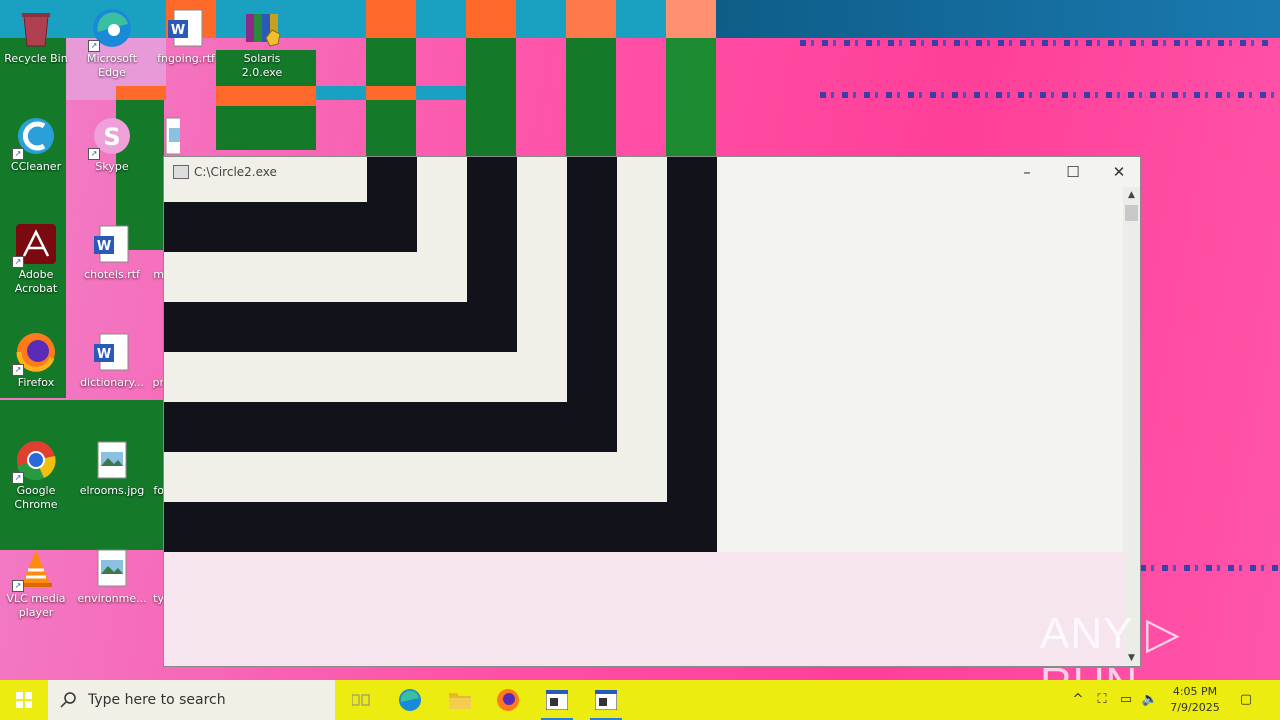 The image size is (1280, 720). What do you see at coordinates (157, 700) in the screenshot?
I see `search-placeholder: Type here to search` at bounding box center [157, 700].